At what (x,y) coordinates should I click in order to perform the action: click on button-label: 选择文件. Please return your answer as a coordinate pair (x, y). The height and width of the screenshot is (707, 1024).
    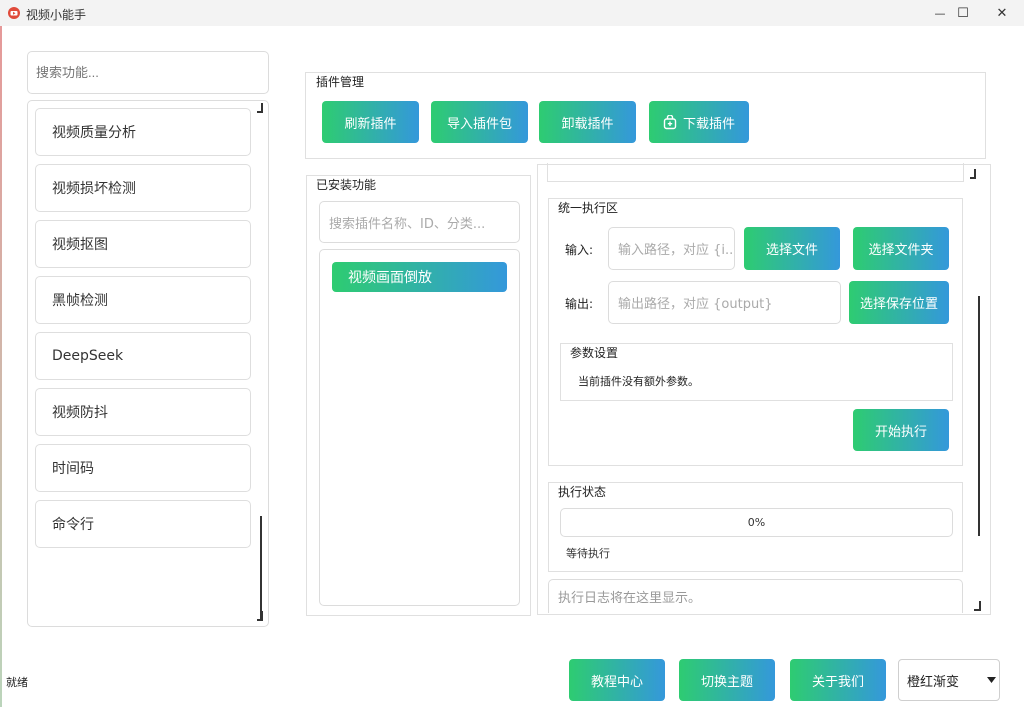
    Looking at the image, I should click on (791, 250).